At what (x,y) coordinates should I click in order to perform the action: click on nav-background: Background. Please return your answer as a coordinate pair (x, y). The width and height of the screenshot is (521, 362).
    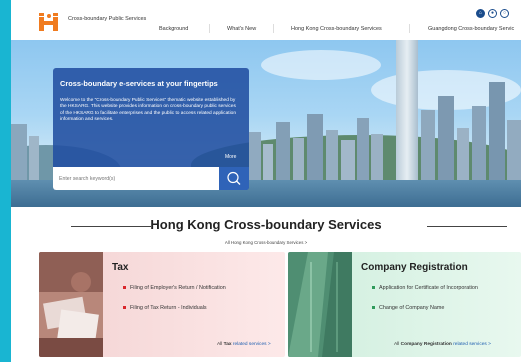
    Looking at the image, I should click on (173, 29).